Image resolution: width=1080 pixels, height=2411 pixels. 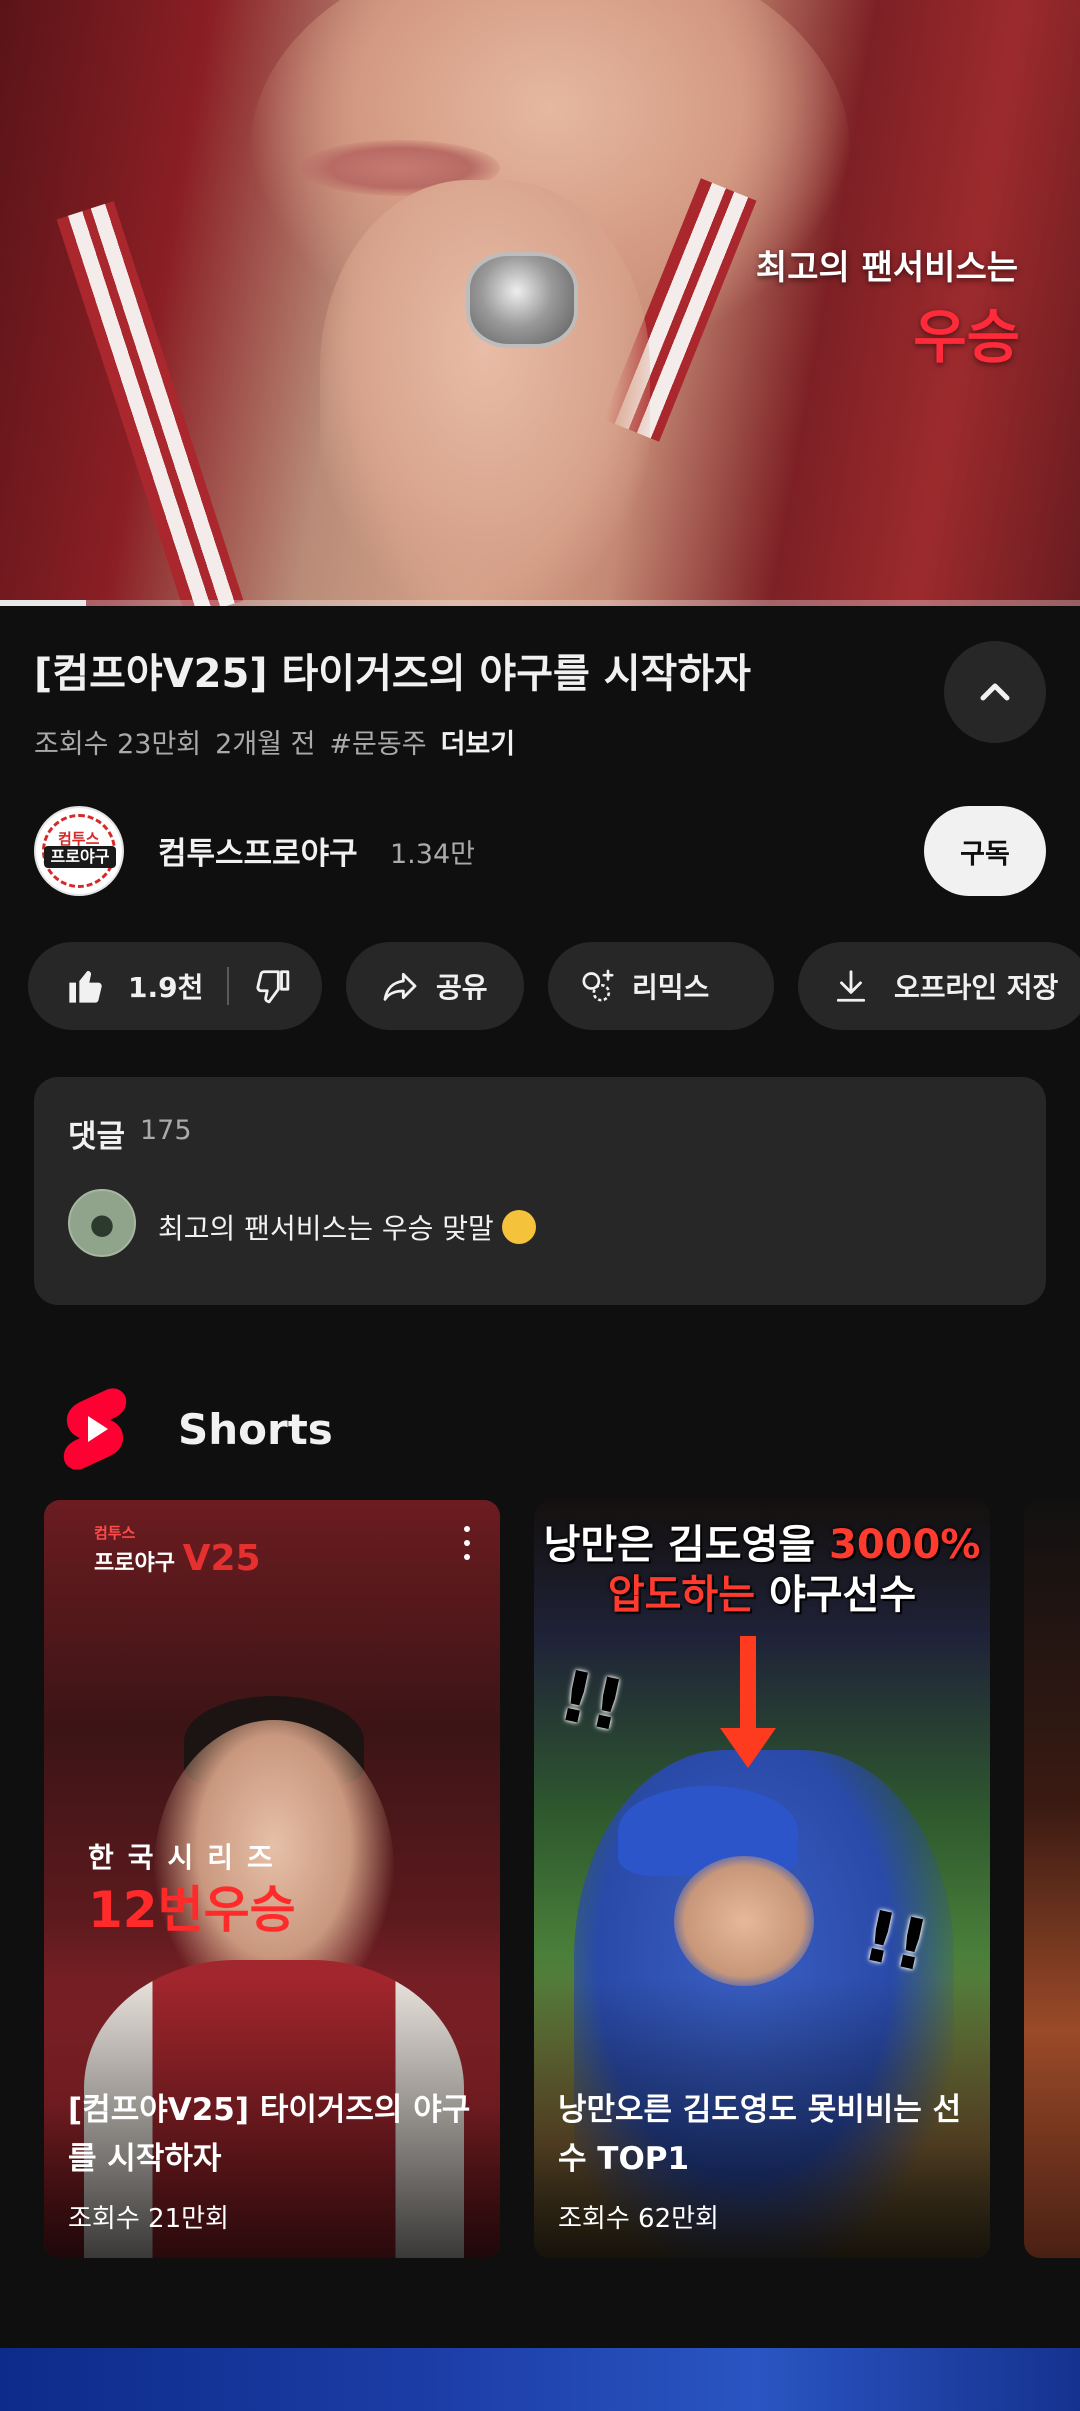 What do you see at coordinates (474, 674) in the screenshot?
I see `video-title: [컴프야V25] 타이거즈의 야구를 시작하자` at bounding box center [474, 674].